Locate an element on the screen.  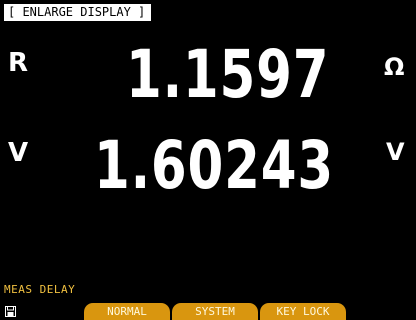
voltage-unit: V is located at coordinates (395, 152).